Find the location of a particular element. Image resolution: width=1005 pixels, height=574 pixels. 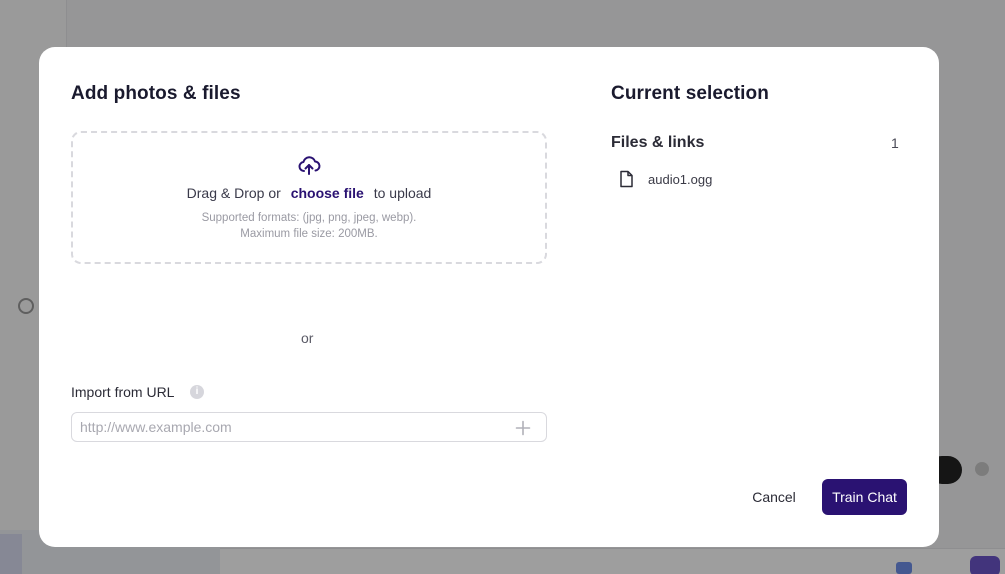

current-selection-title: Current selection is located at coordinates (690, 93).